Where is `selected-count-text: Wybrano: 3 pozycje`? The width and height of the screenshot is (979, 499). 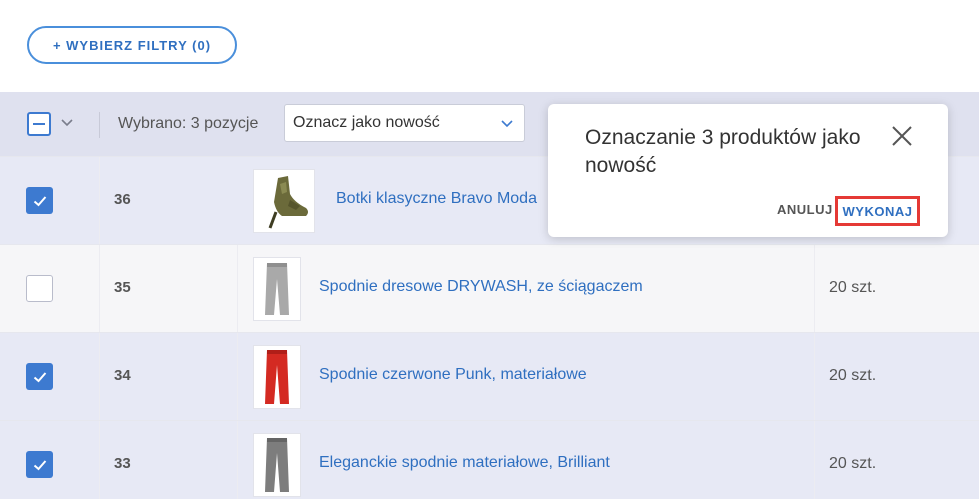 selected-count-text: Wybrano: 3 pozycje is located at coordinates (188, 123).